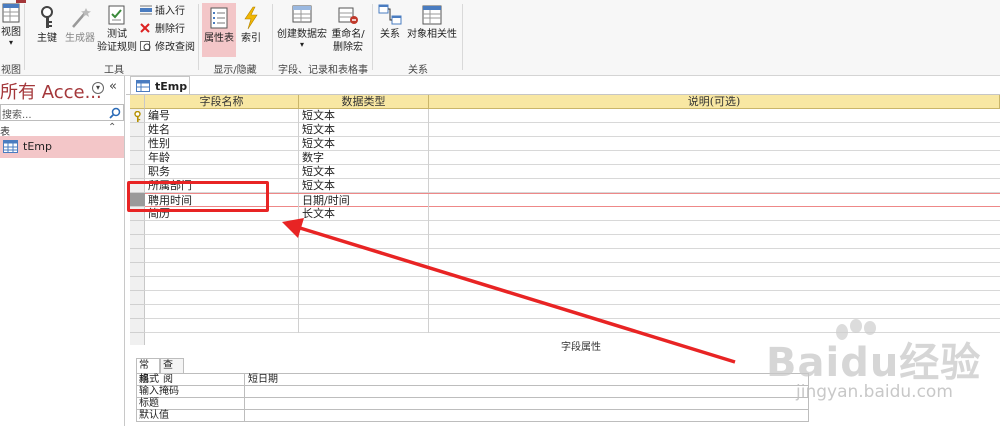 The width and height of the screenshot is (1000, 426). Describe the element at coordinates (198, 196) in the screenshot. I see `highlight-box` at that location.